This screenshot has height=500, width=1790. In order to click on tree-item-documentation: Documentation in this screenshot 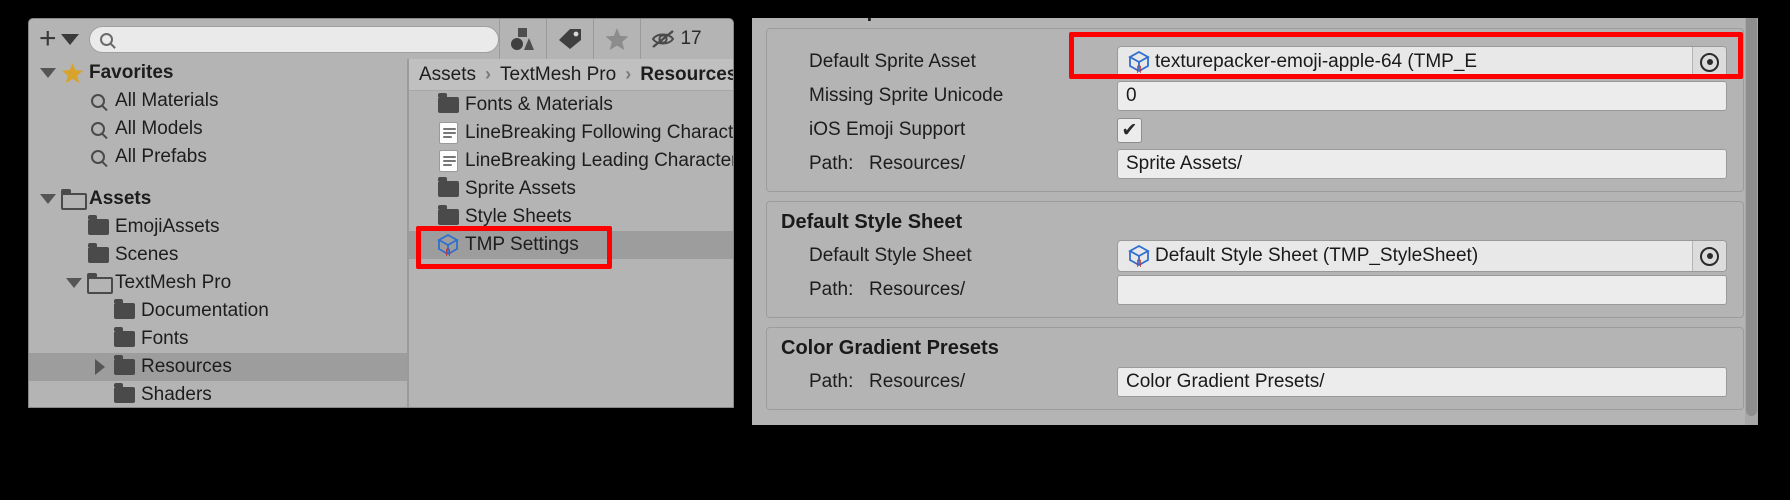, I will do `click(218, 311)`.